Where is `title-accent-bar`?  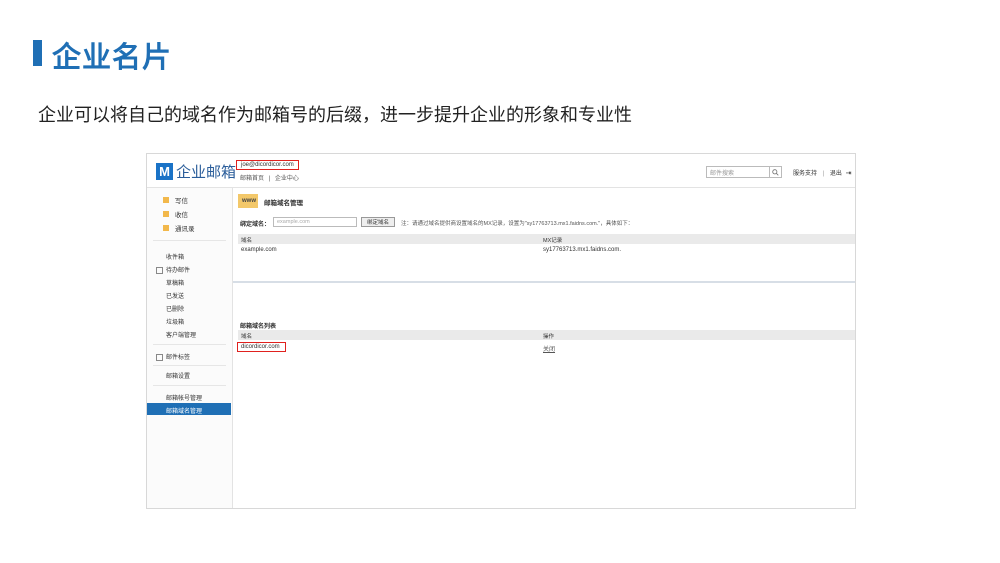 title-accent-bar is located at coordinates (37, 53).